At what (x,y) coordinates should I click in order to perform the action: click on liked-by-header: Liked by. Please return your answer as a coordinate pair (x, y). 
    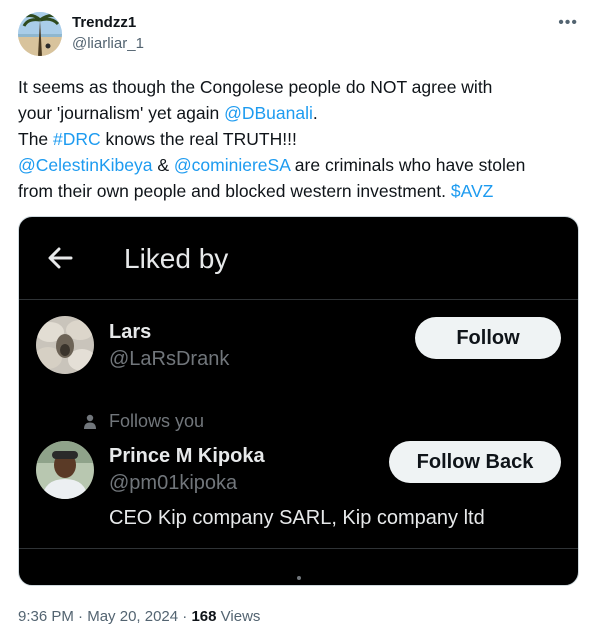
    Looking at the image, I should click on (298, 258).